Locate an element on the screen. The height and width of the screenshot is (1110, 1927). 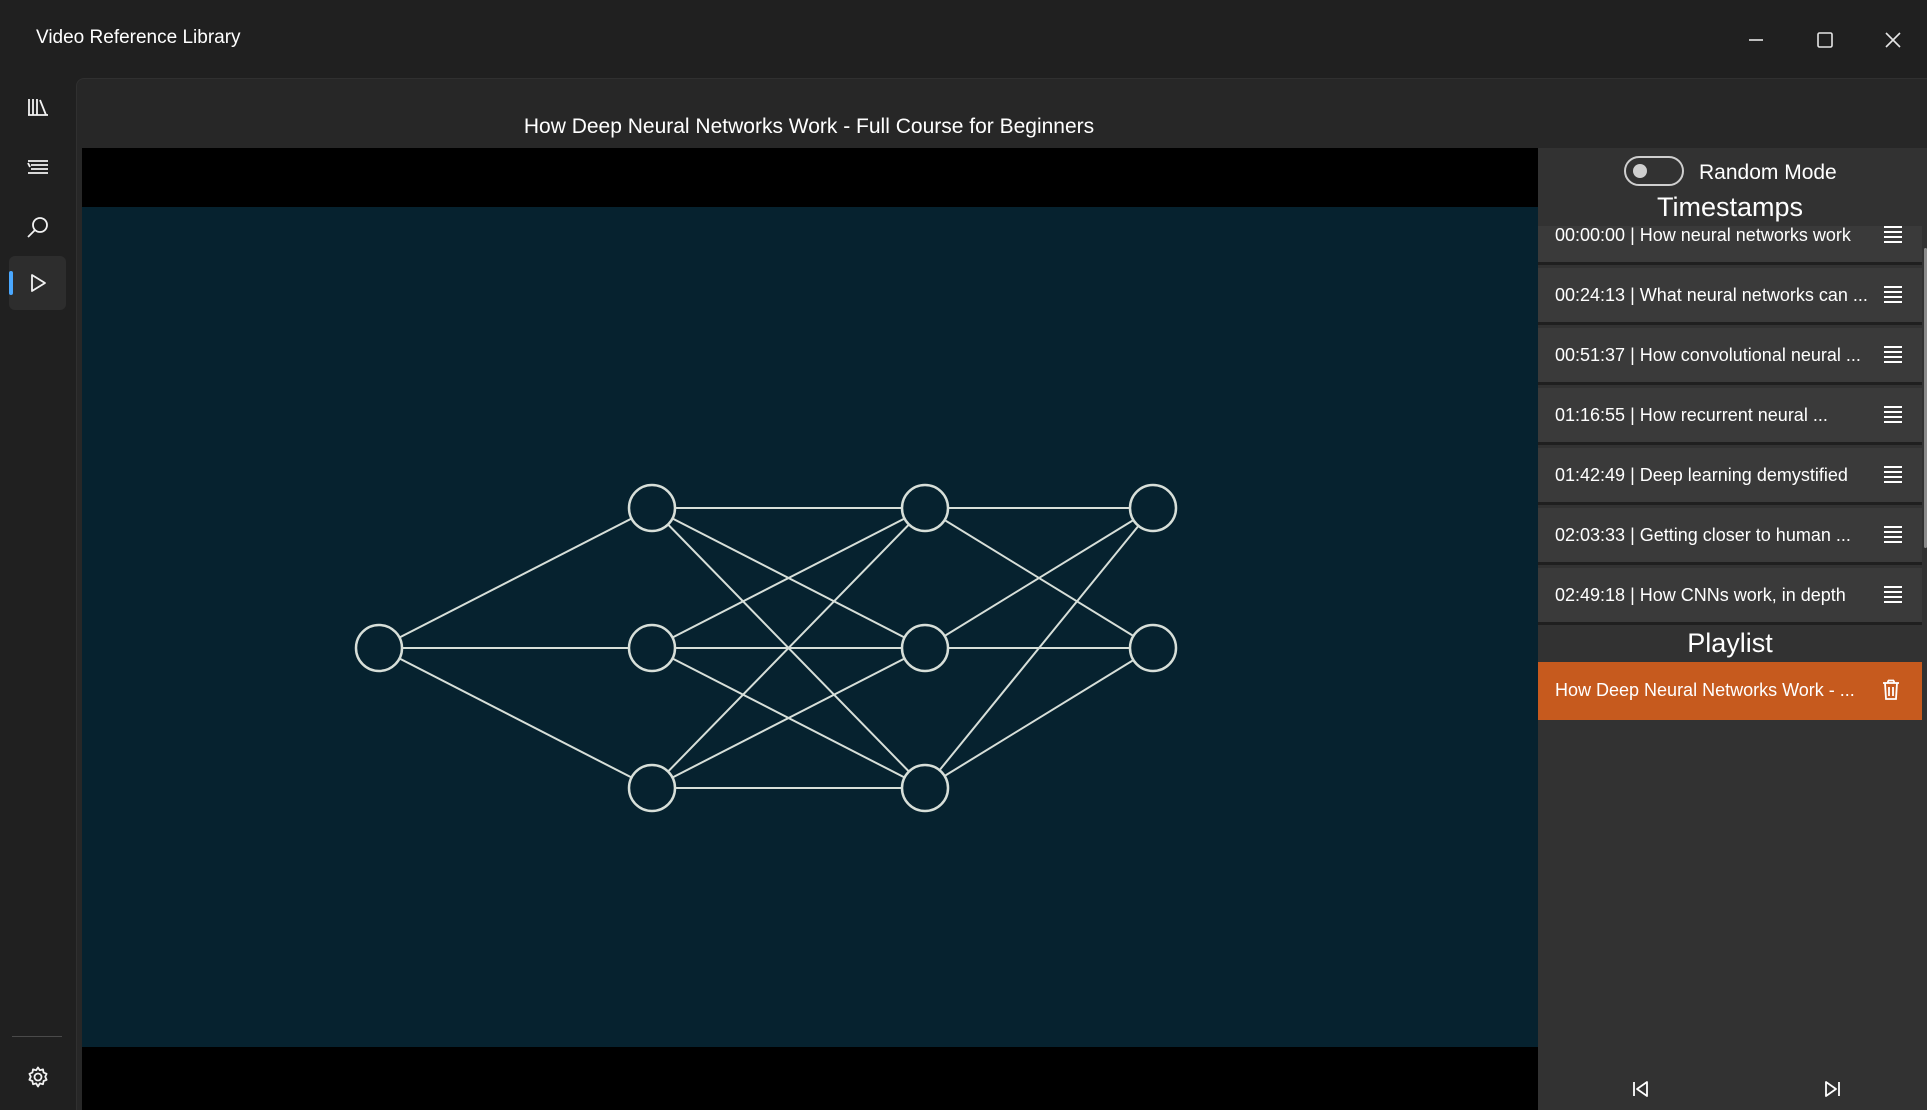
maximize-icon is located at coordinates (1825, 40).